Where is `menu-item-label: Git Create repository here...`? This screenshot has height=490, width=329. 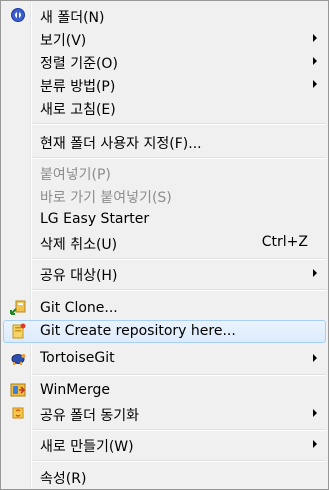 menu-item-label: Git Create repository here... is located at coordinates (138, 331).